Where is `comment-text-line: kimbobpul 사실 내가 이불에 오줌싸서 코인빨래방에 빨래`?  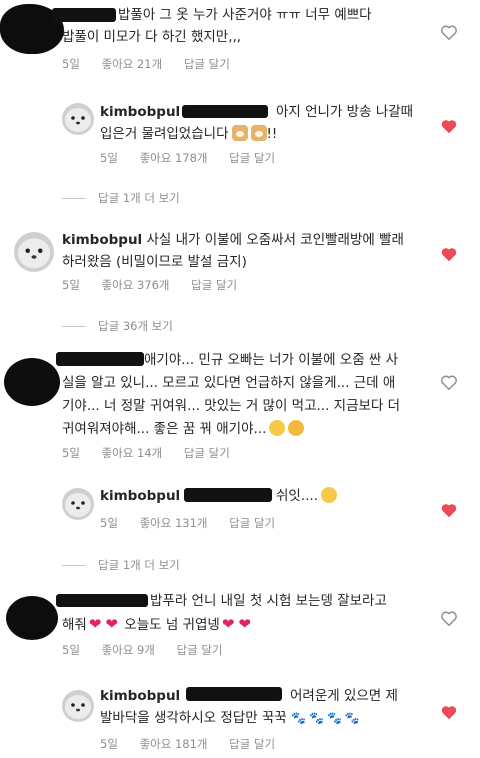
comment-text-line: kimbobpul 사실 내가 이불에 오줌싸서 코인빨래방에 빨래 is located at coordinates (233, 240).